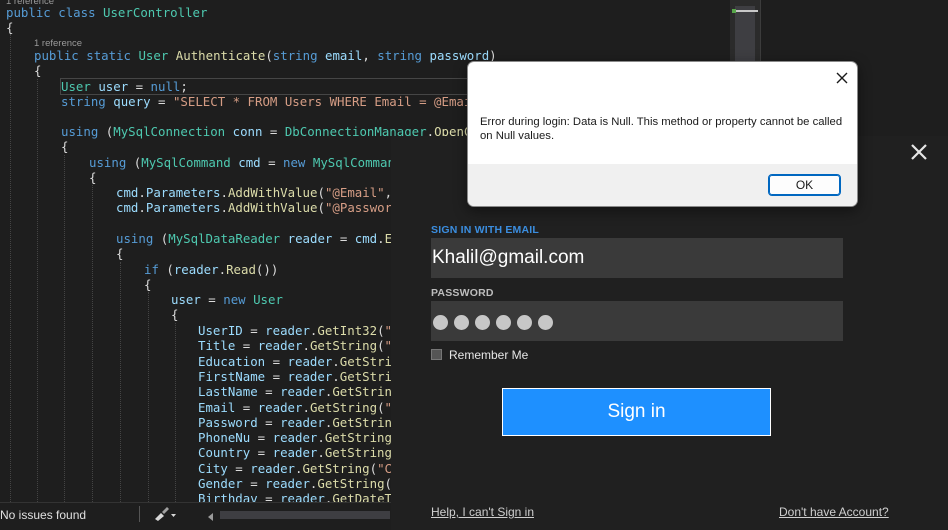 The height and width of the screenshot is (530, 948). What do you see at coordinates (265, 192) in the screenshot?
I see `code-line: cmd.Parameters.AddWithValue("@Email", em` at bounding box center [265, 192].